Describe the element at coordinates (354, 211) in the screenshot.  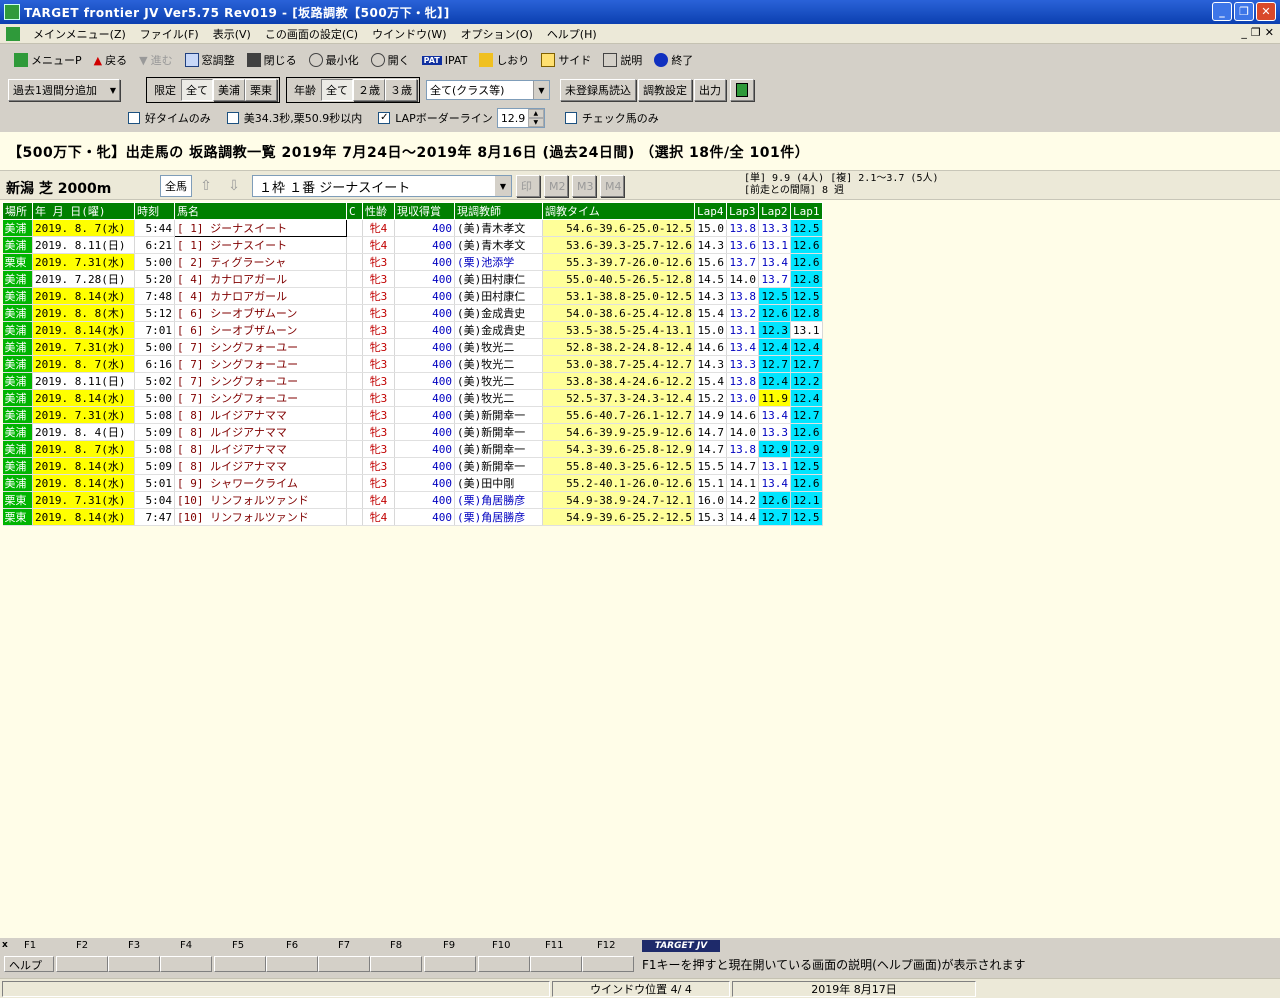
I see `col-header-c: C` at that location.